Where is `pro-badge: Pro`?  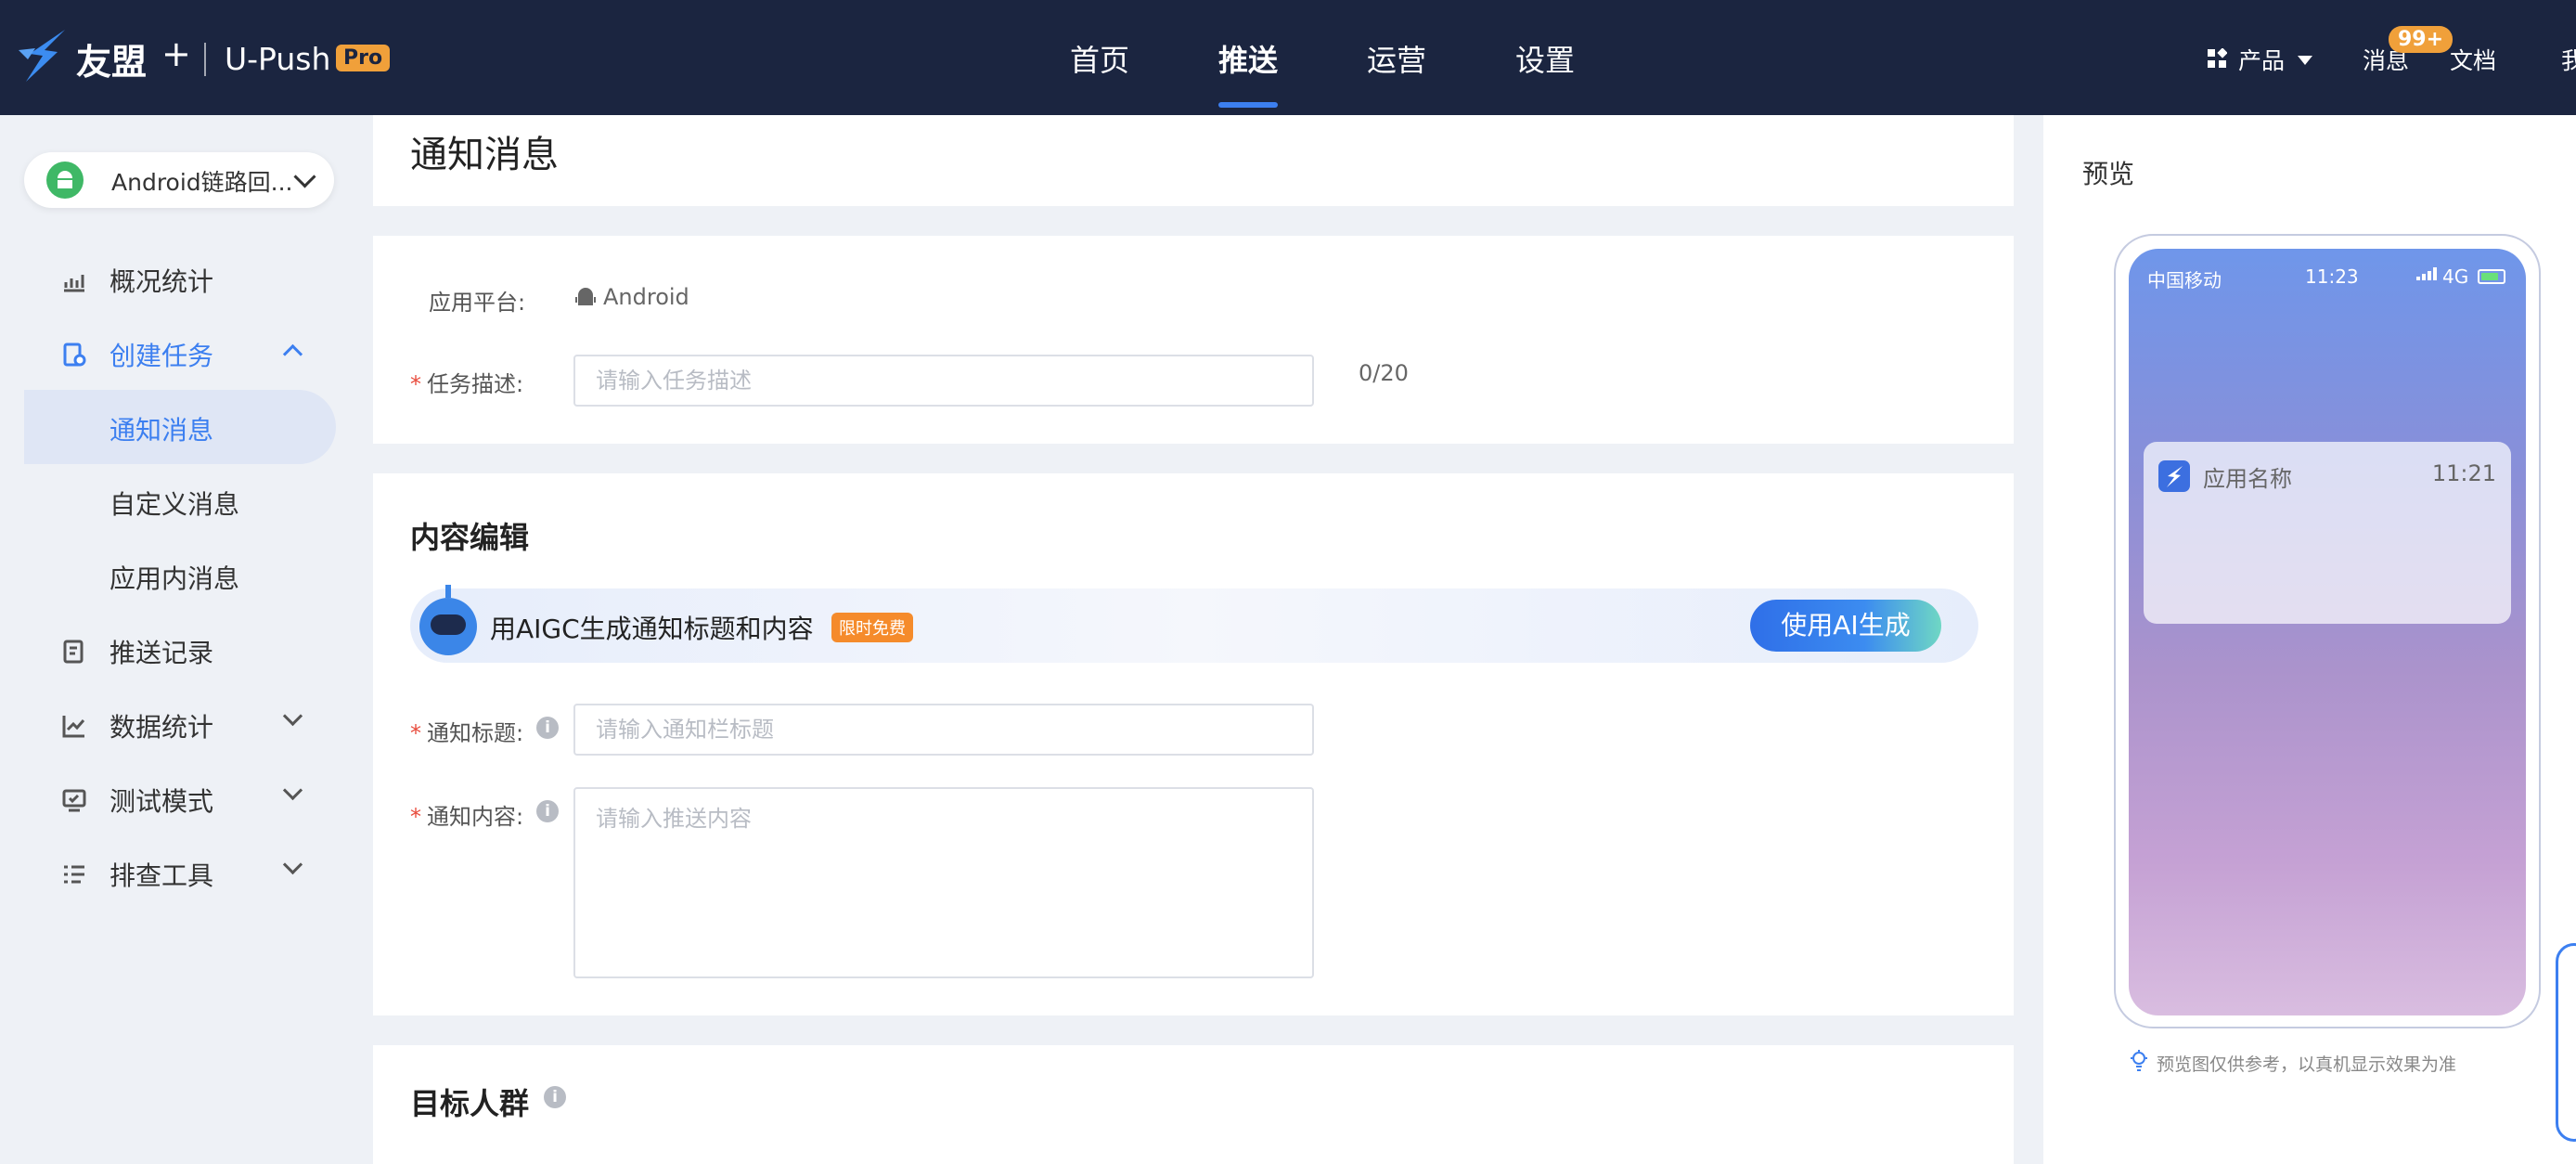
pro-badge: Pro is located at coordinates (363, 58).